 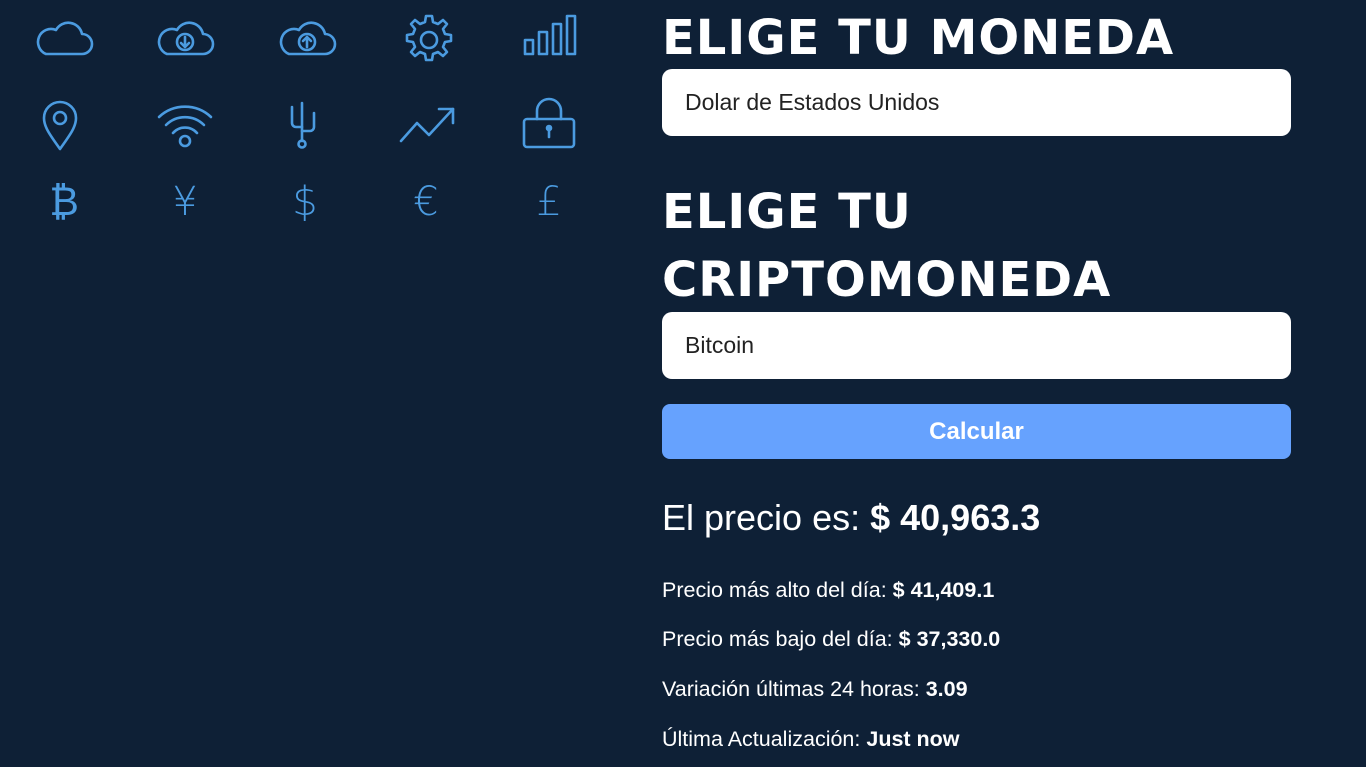 I want to click on low-price-label: Precio más bajo del día:, so click(x=777, y=639).